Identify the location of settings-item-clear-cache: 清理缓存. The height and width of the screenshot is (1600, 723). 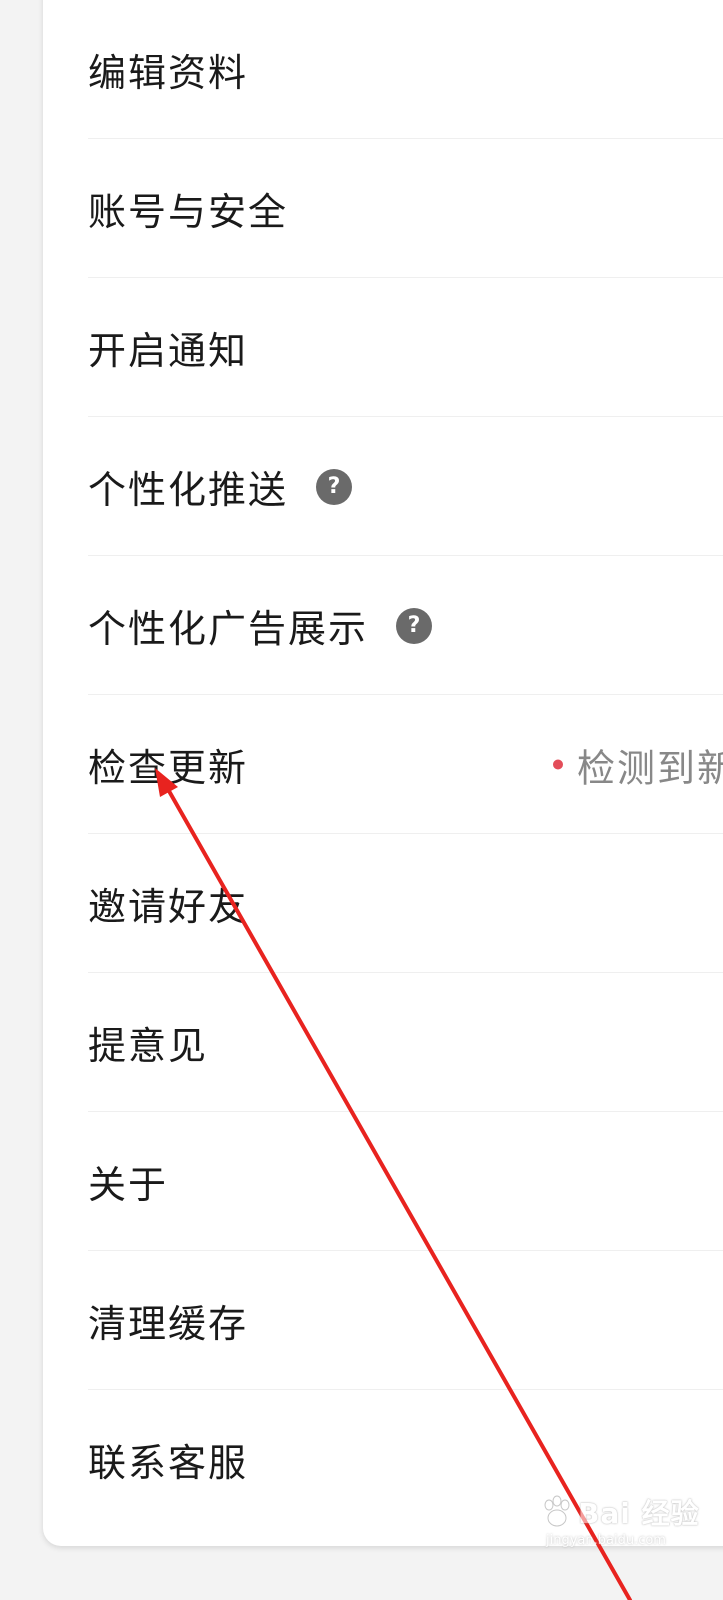
(383, 1320).